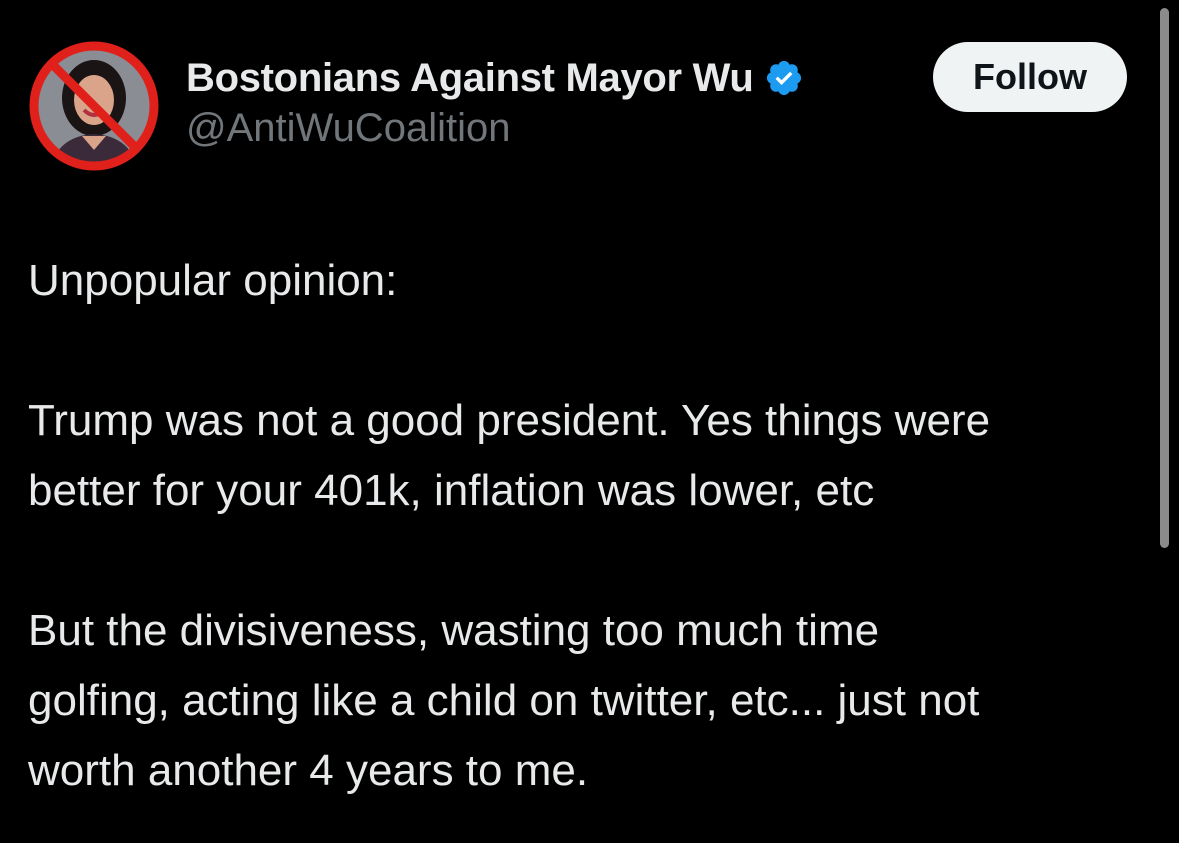 The image size is (1179, 843). I want to click on tweet-text-line: worth another 4 years to me., so click(308, 770).